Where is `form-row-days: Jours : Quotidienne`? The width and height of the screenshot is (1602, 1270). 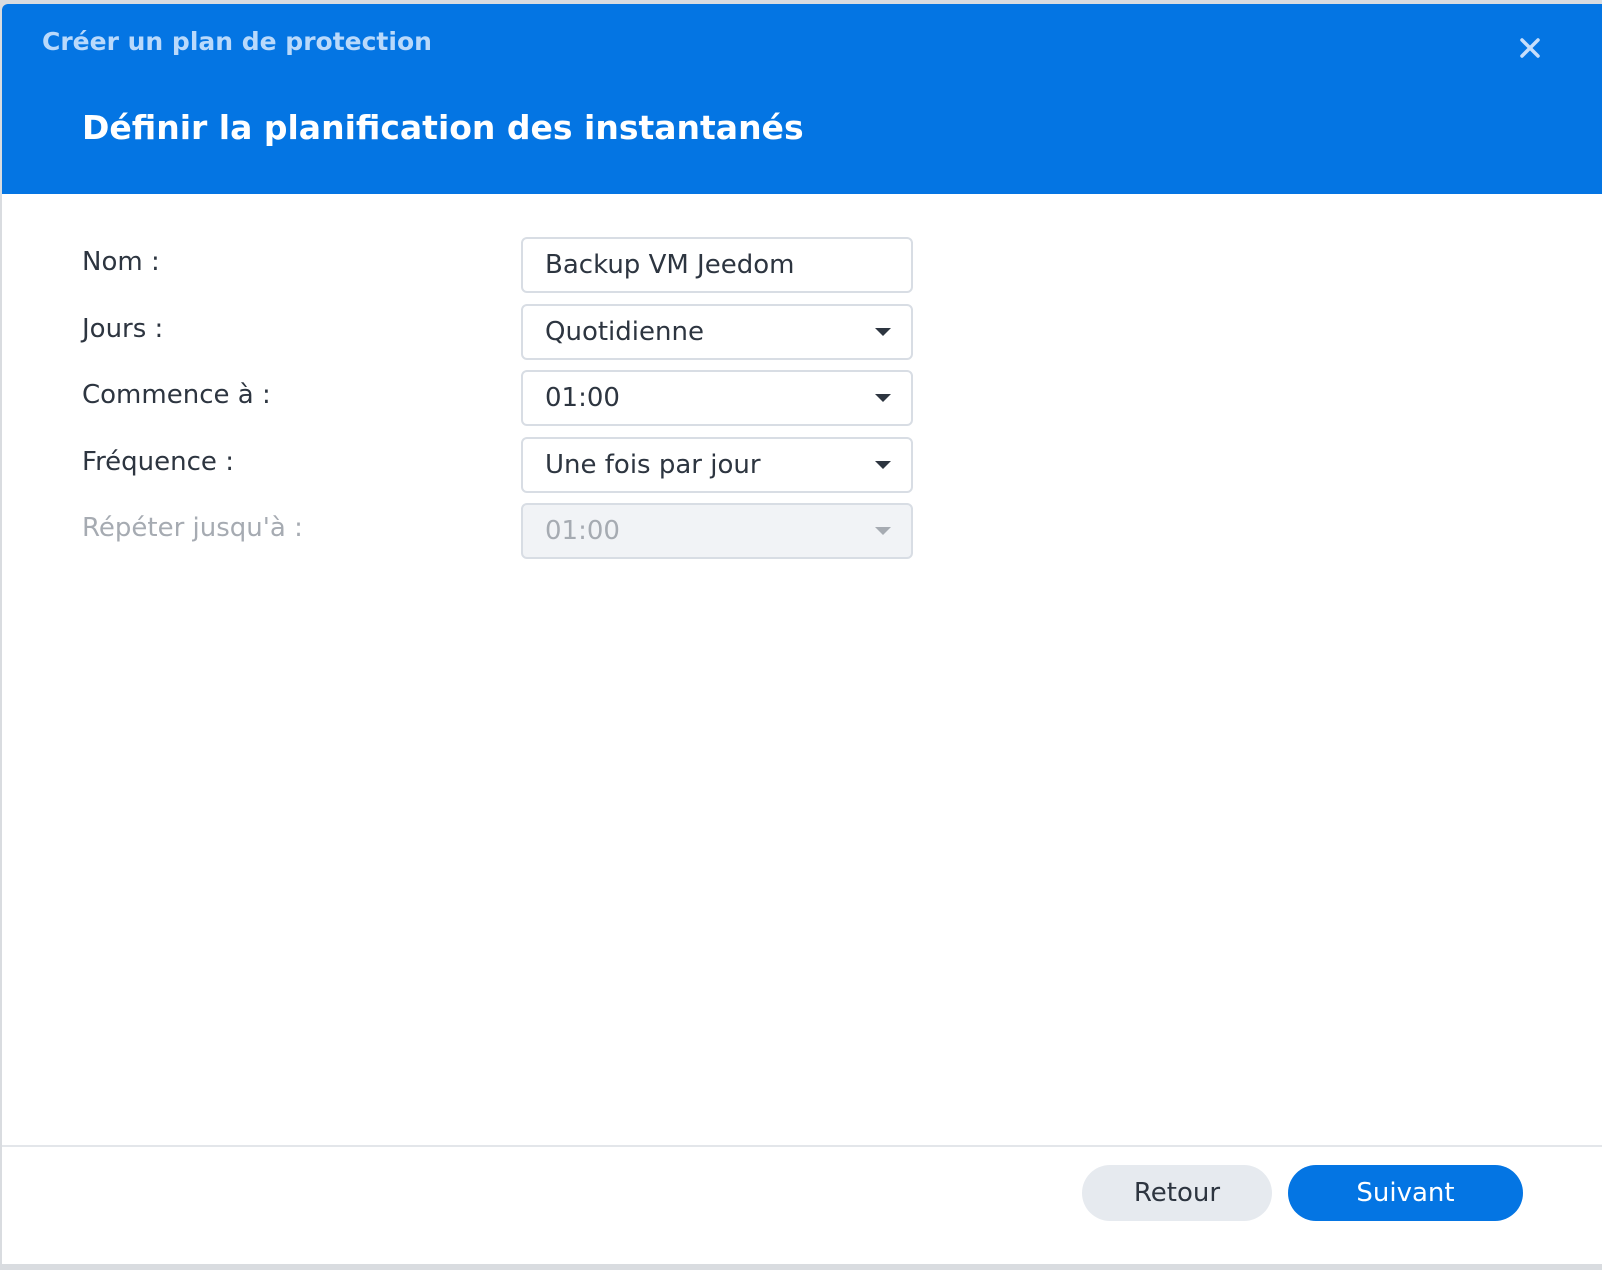
form-row-days: Jours : Quotidienne is located at coordinates (802, 332).